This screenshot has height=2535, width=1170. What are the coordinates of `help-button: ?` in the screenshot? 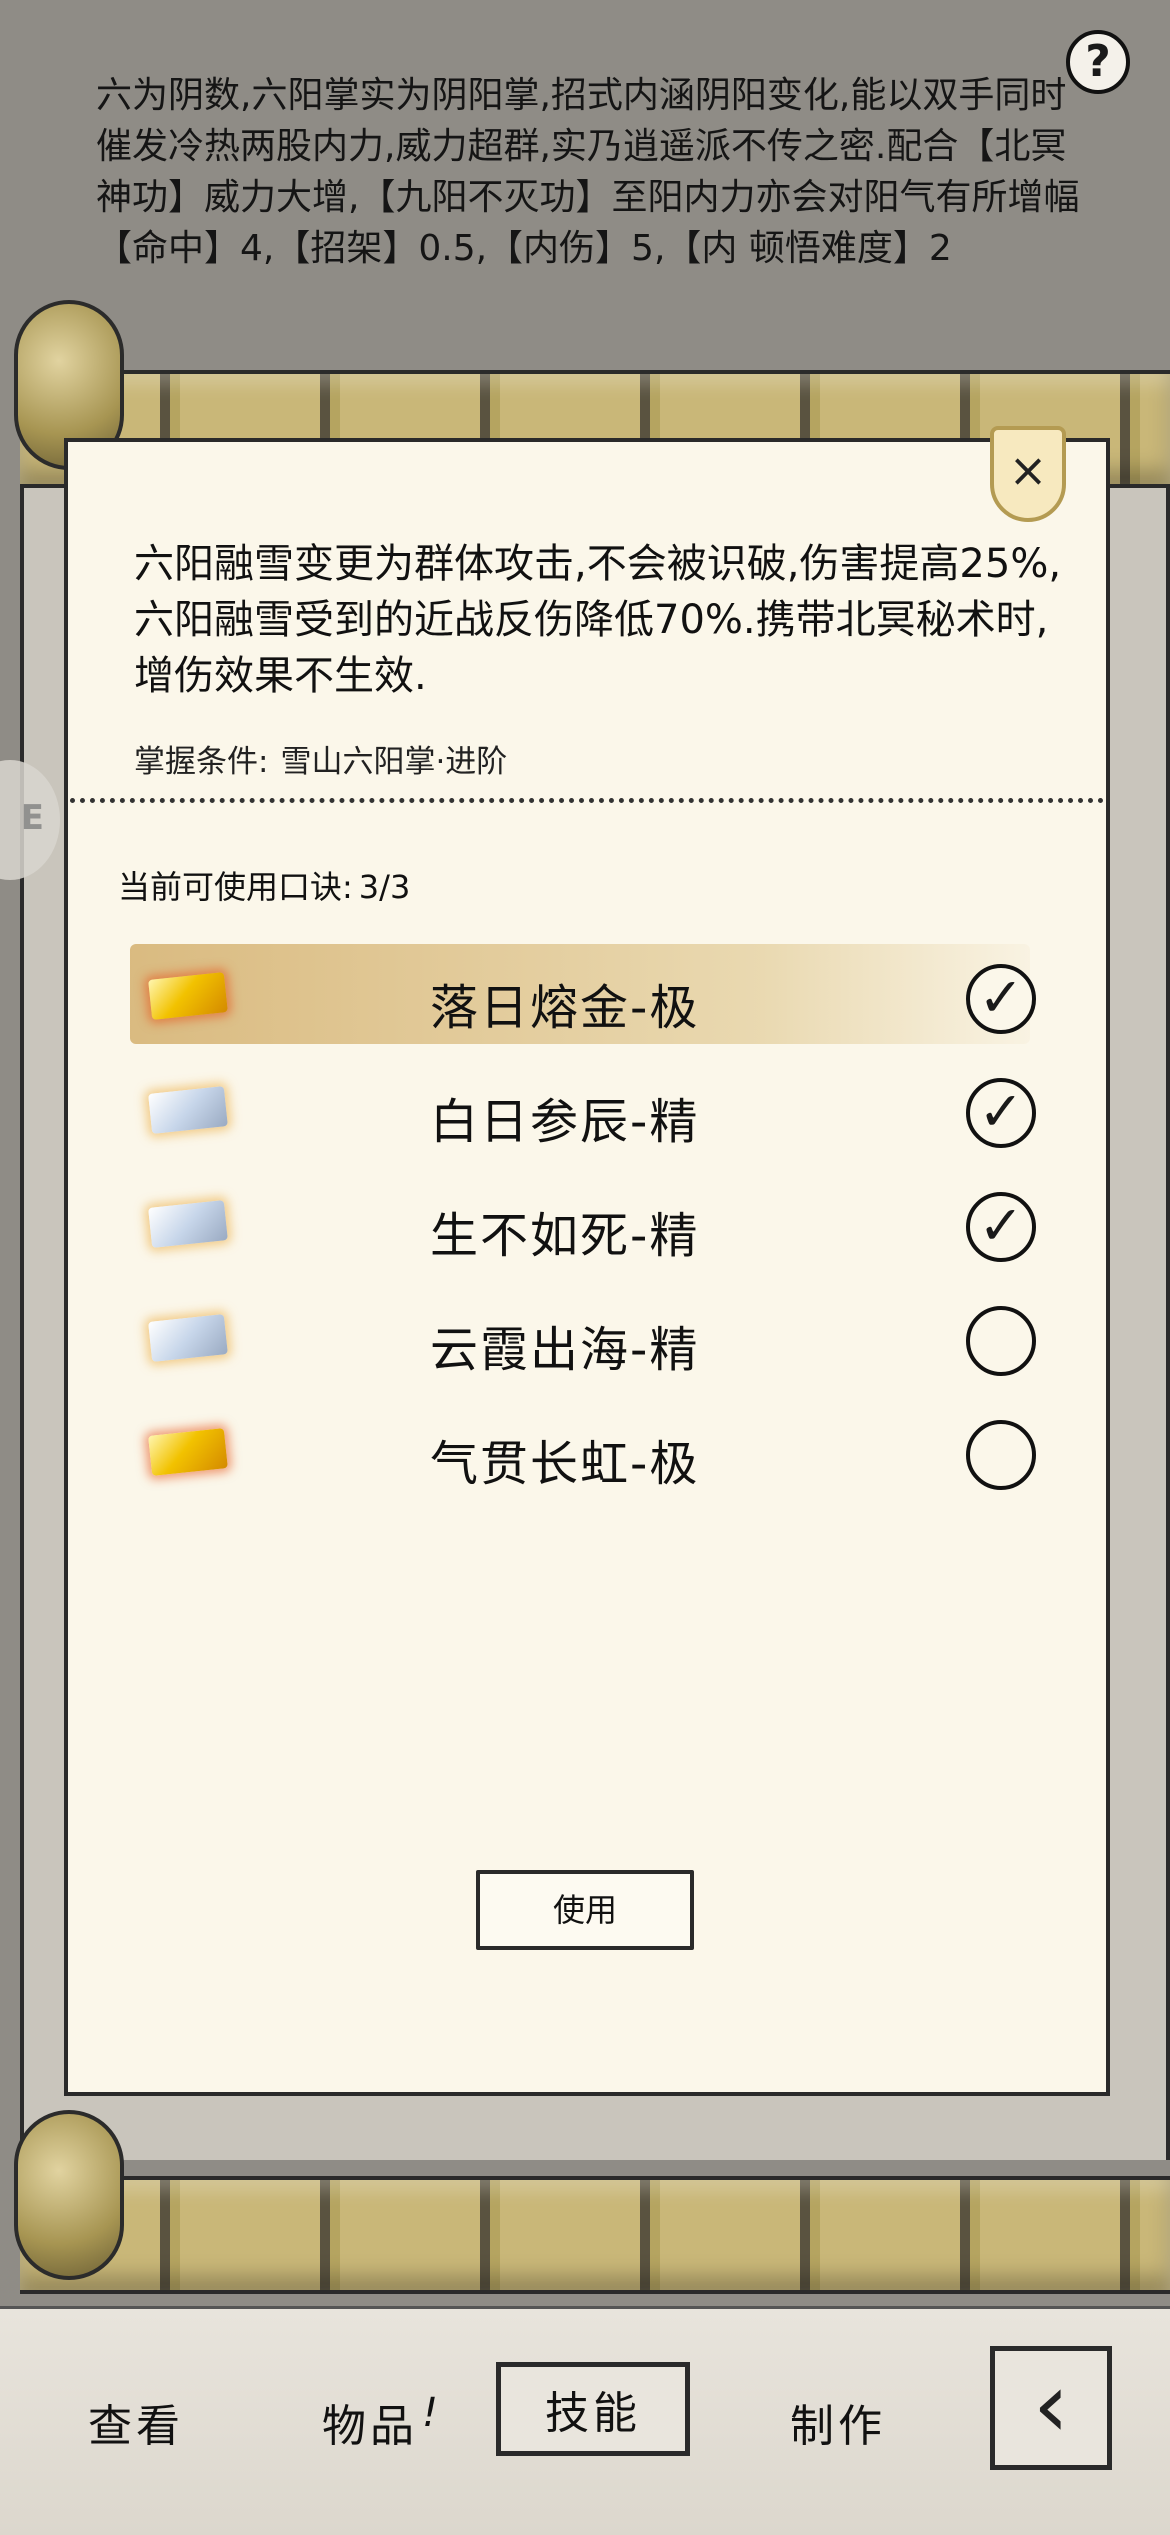 It's located at (1098, 62).